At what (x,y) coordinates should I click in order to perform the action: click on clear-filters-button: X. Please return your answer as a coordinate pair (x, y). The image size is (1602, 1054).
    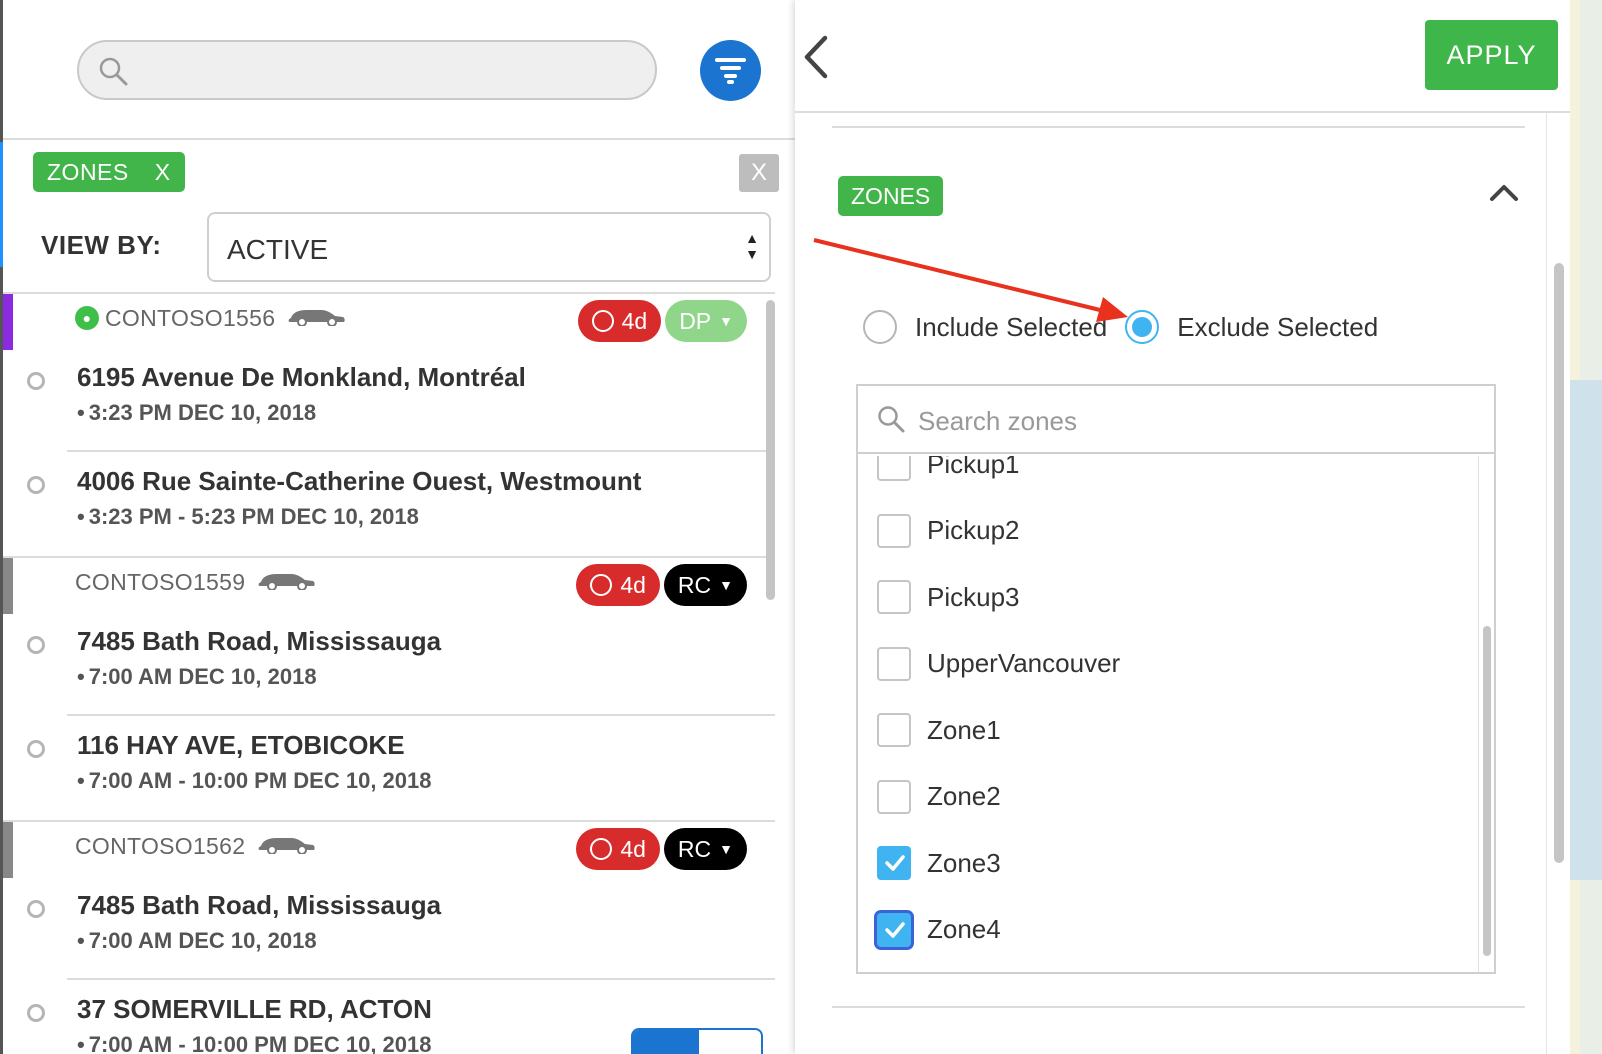
    Looking at the image, I should click on (759, 173).